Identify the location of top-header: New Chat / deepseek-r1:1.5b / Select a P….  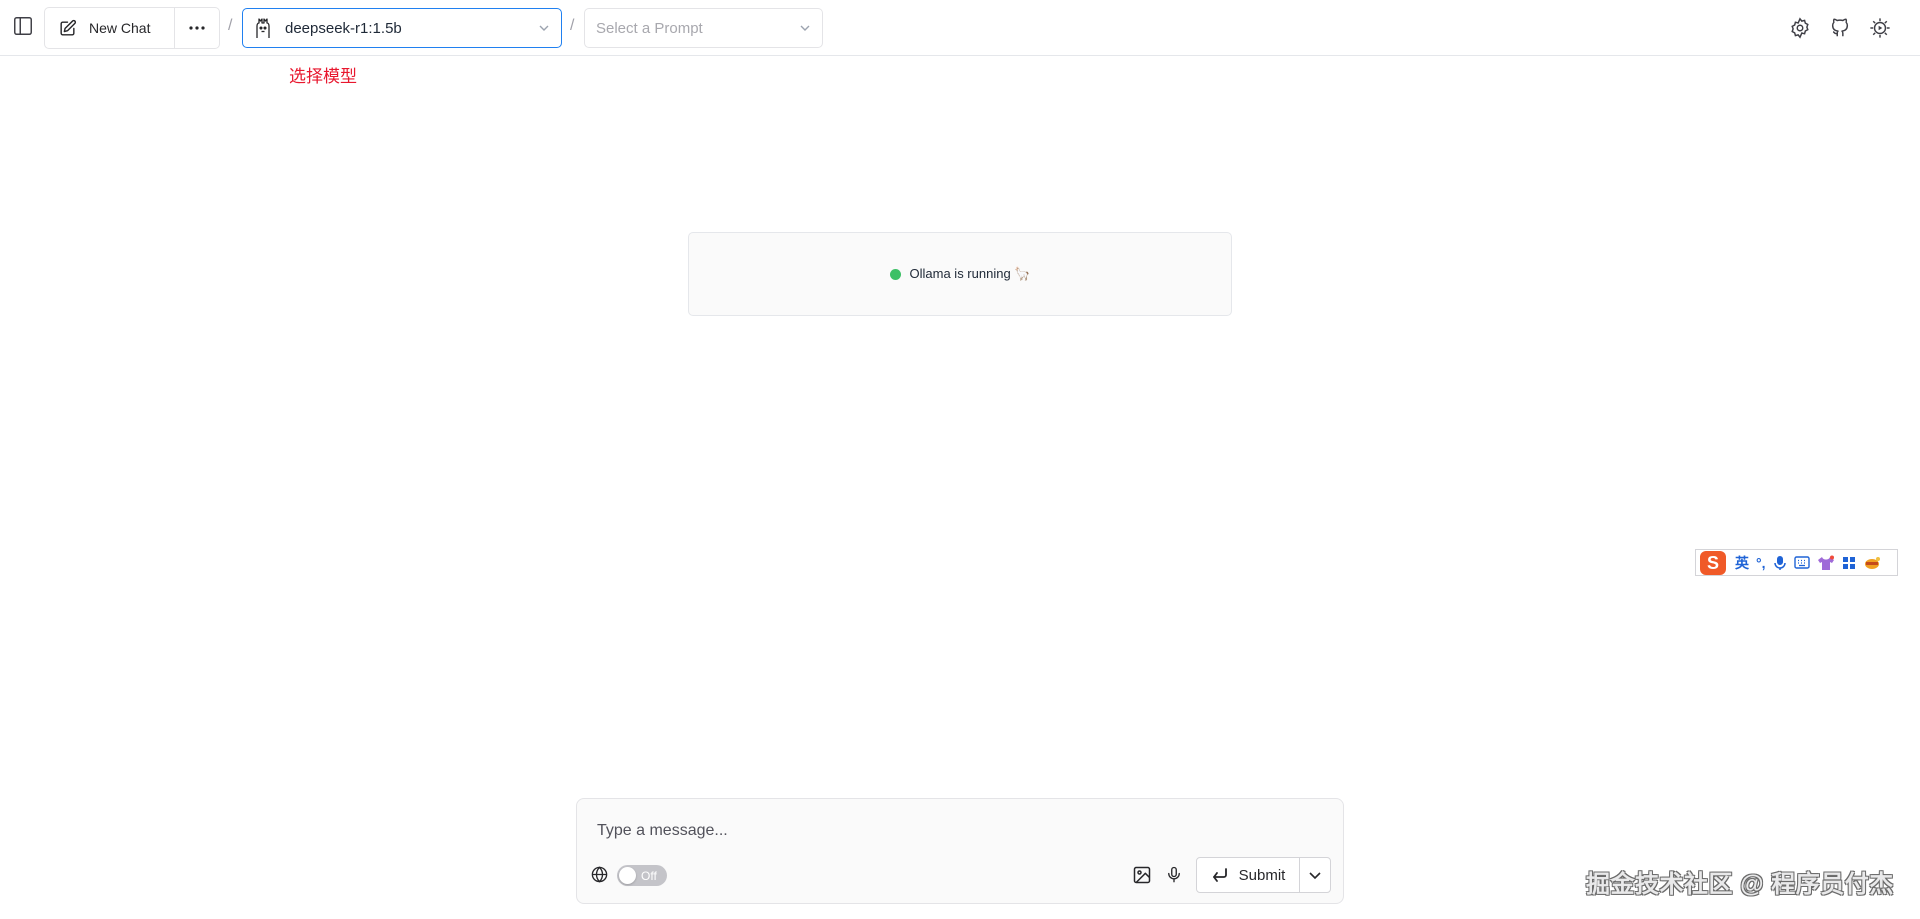
(960, 28).